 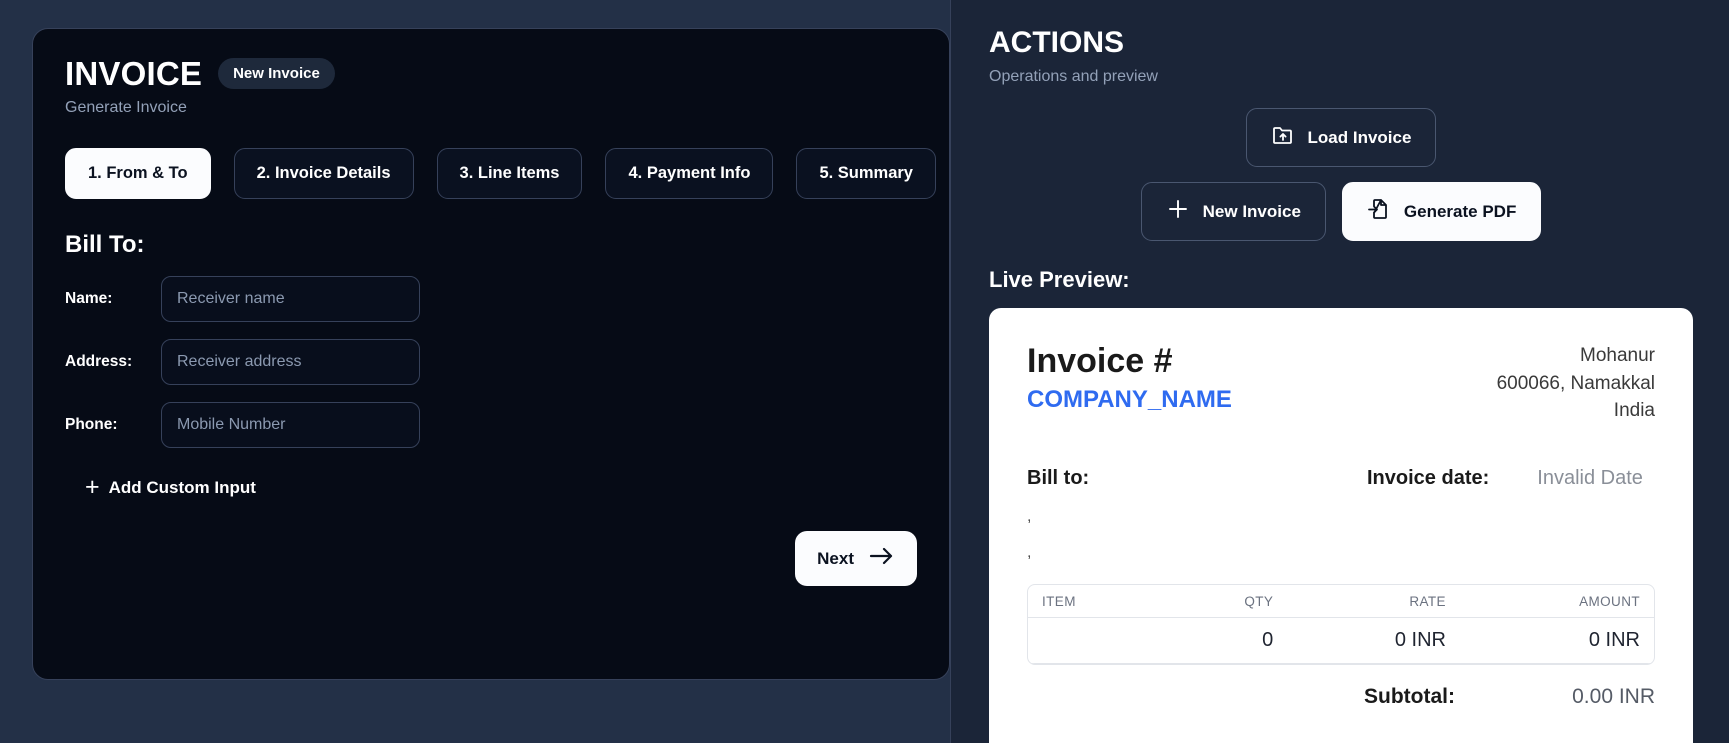 I want to click on preview-subtotal-row: Subtotal: 0.00 INR, so click(x=1341, y=697).